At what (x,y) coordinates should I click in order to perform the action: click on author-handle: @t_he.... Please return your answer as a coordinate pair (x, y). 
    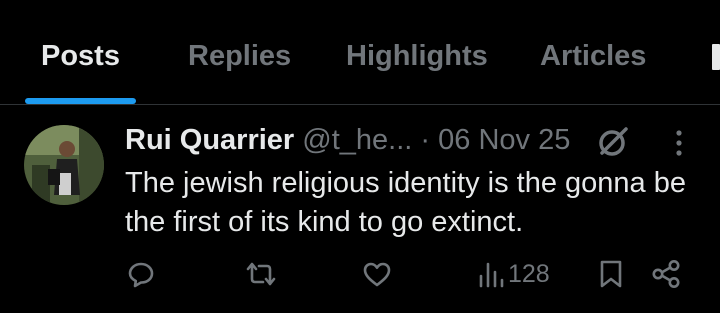
    Looking at the image, I should click on (357, 140).